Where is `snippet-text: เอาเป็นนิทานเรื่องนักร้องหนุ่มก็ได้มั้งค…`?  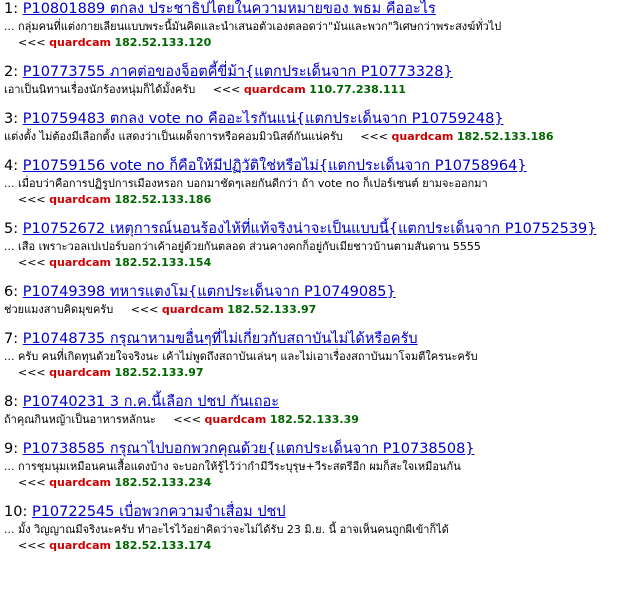
snippet-text: เอาเป็นนิทานเรื่องนักร้องหนุ่มก็ได้มั้งค… is located at coordinates (100, 89).